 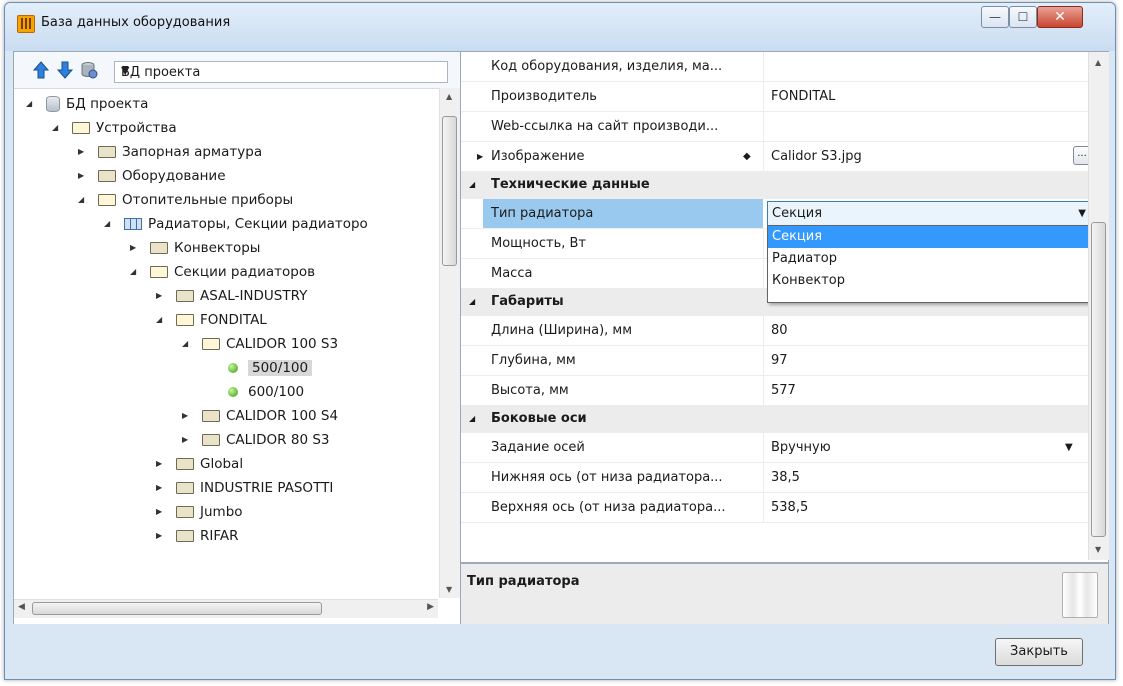 I want to click on category-side-axes: ◢ Боковые оси, so click(x=774, y=419).